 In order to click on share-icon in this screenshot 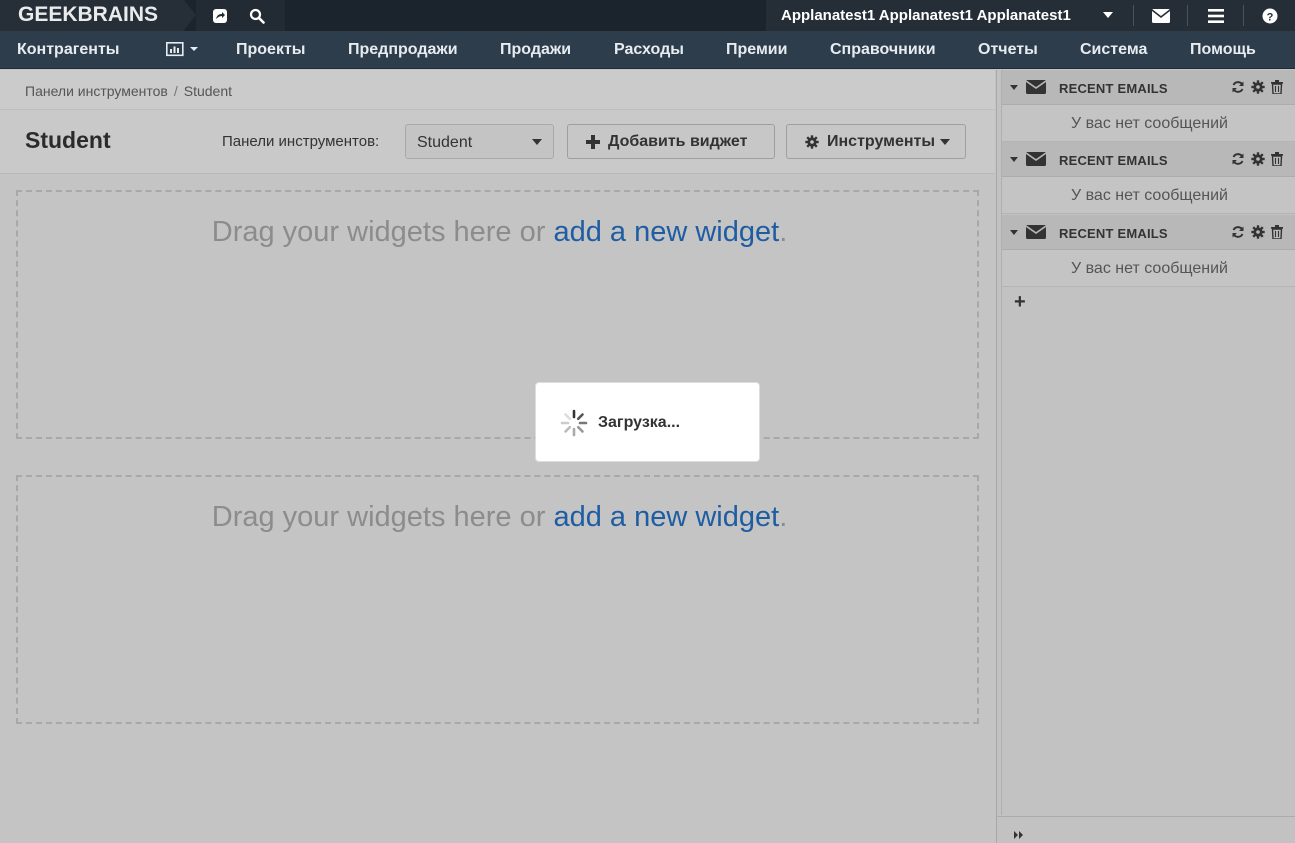, I will do `click(220, 16)`.